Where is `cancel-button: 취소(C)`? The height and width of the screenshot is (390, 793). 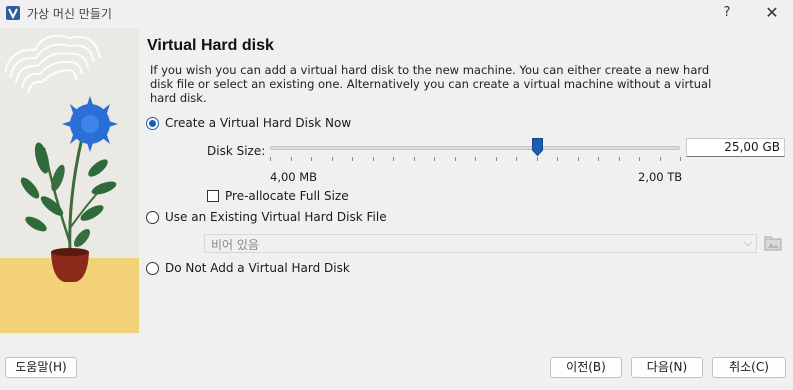
cancel-button: 취소(C) is located at coordinates (749, 367).